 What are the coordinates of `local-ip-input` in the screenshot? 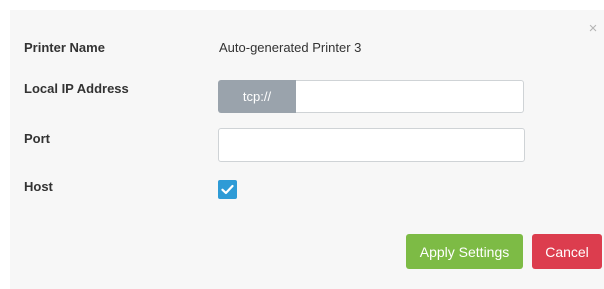 It's located at (410, 96).